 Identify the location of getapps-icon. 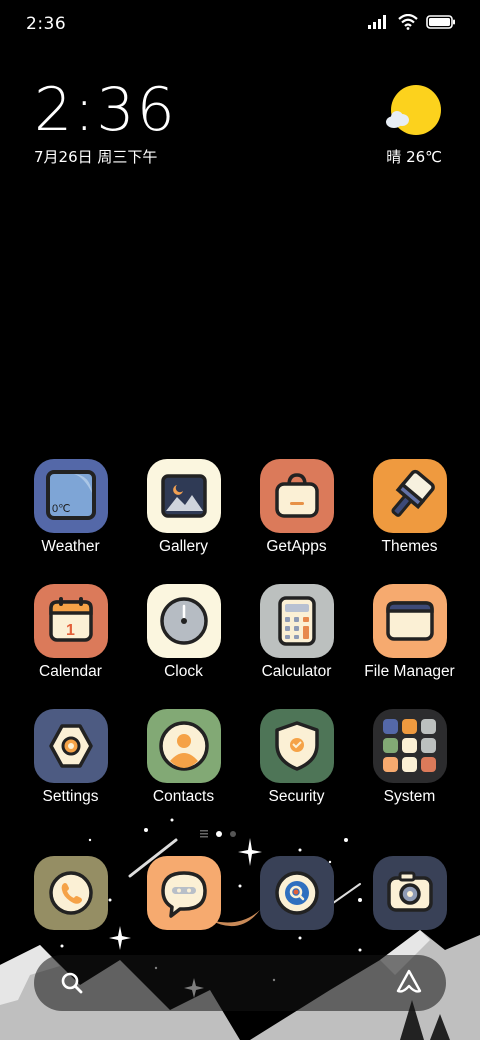
(296, 496).